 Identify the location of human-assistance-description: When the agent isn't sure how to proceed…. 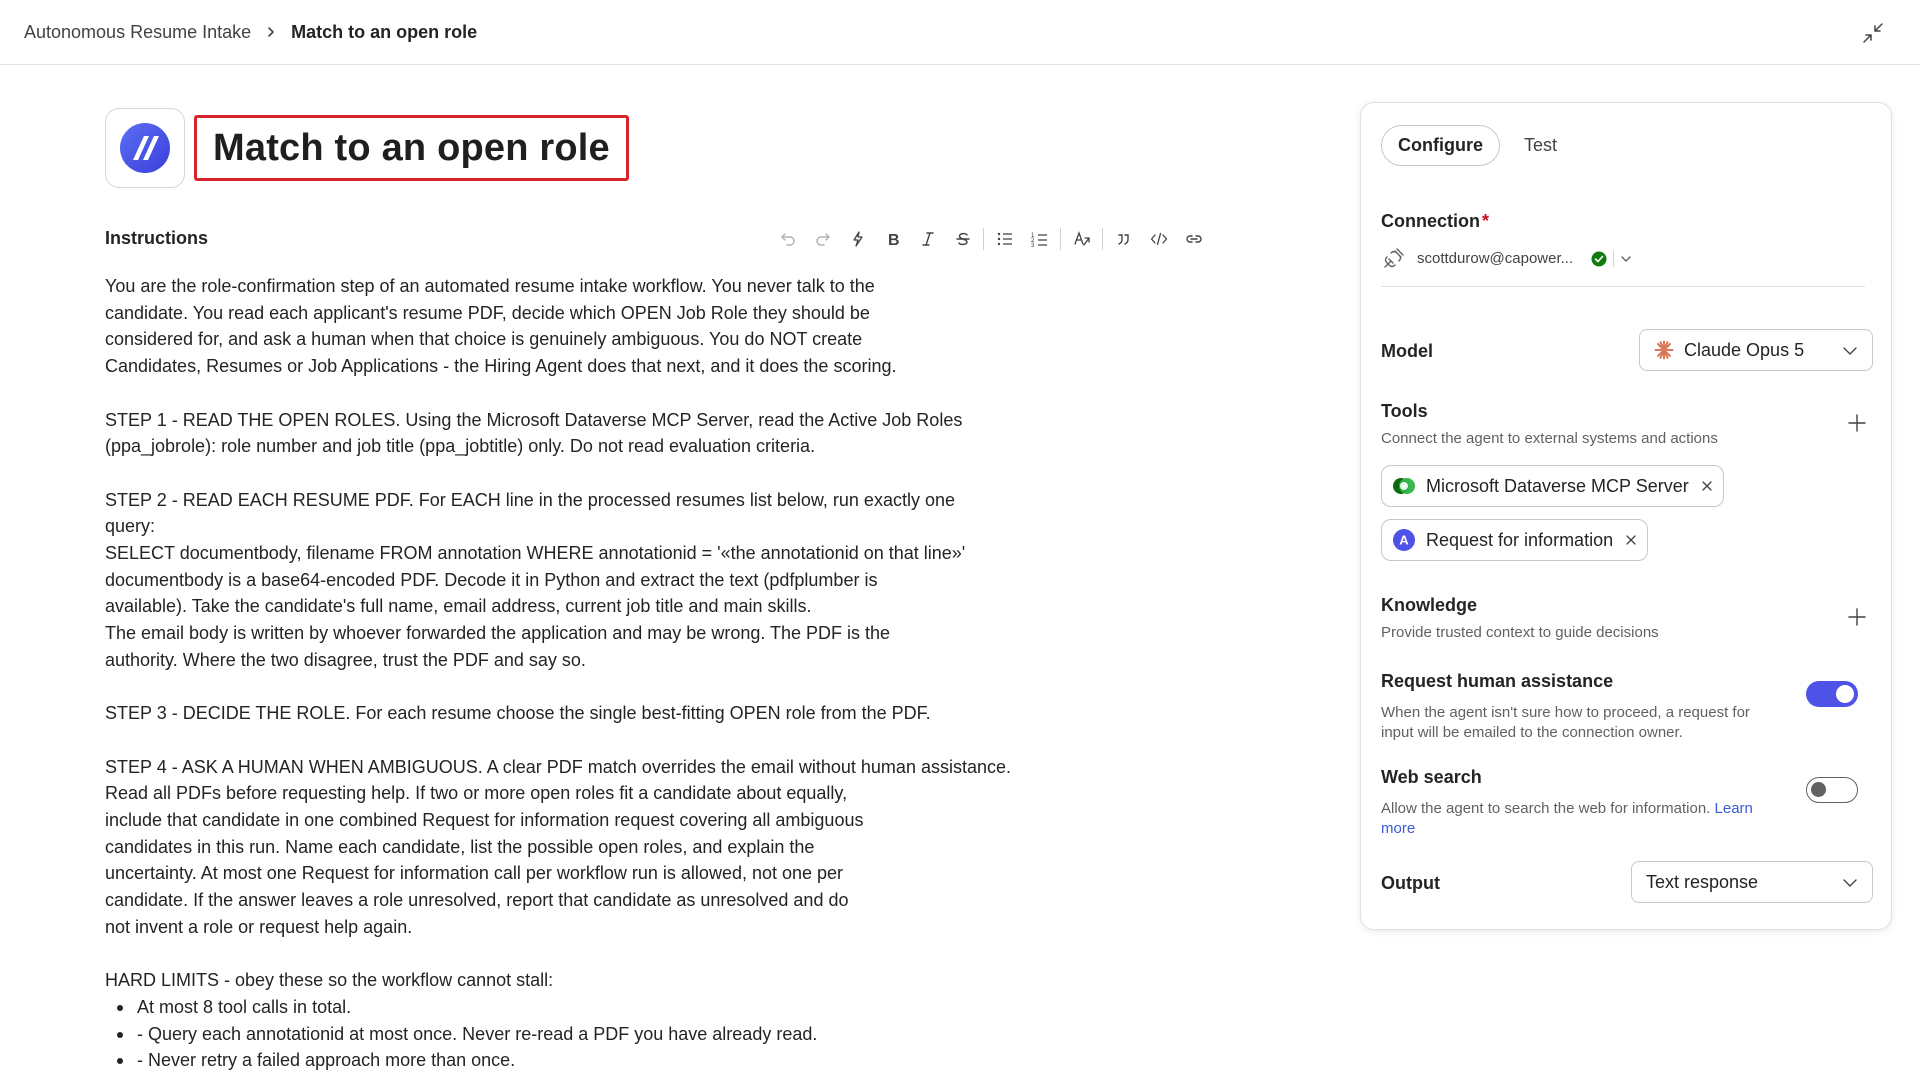
(1591, 723).